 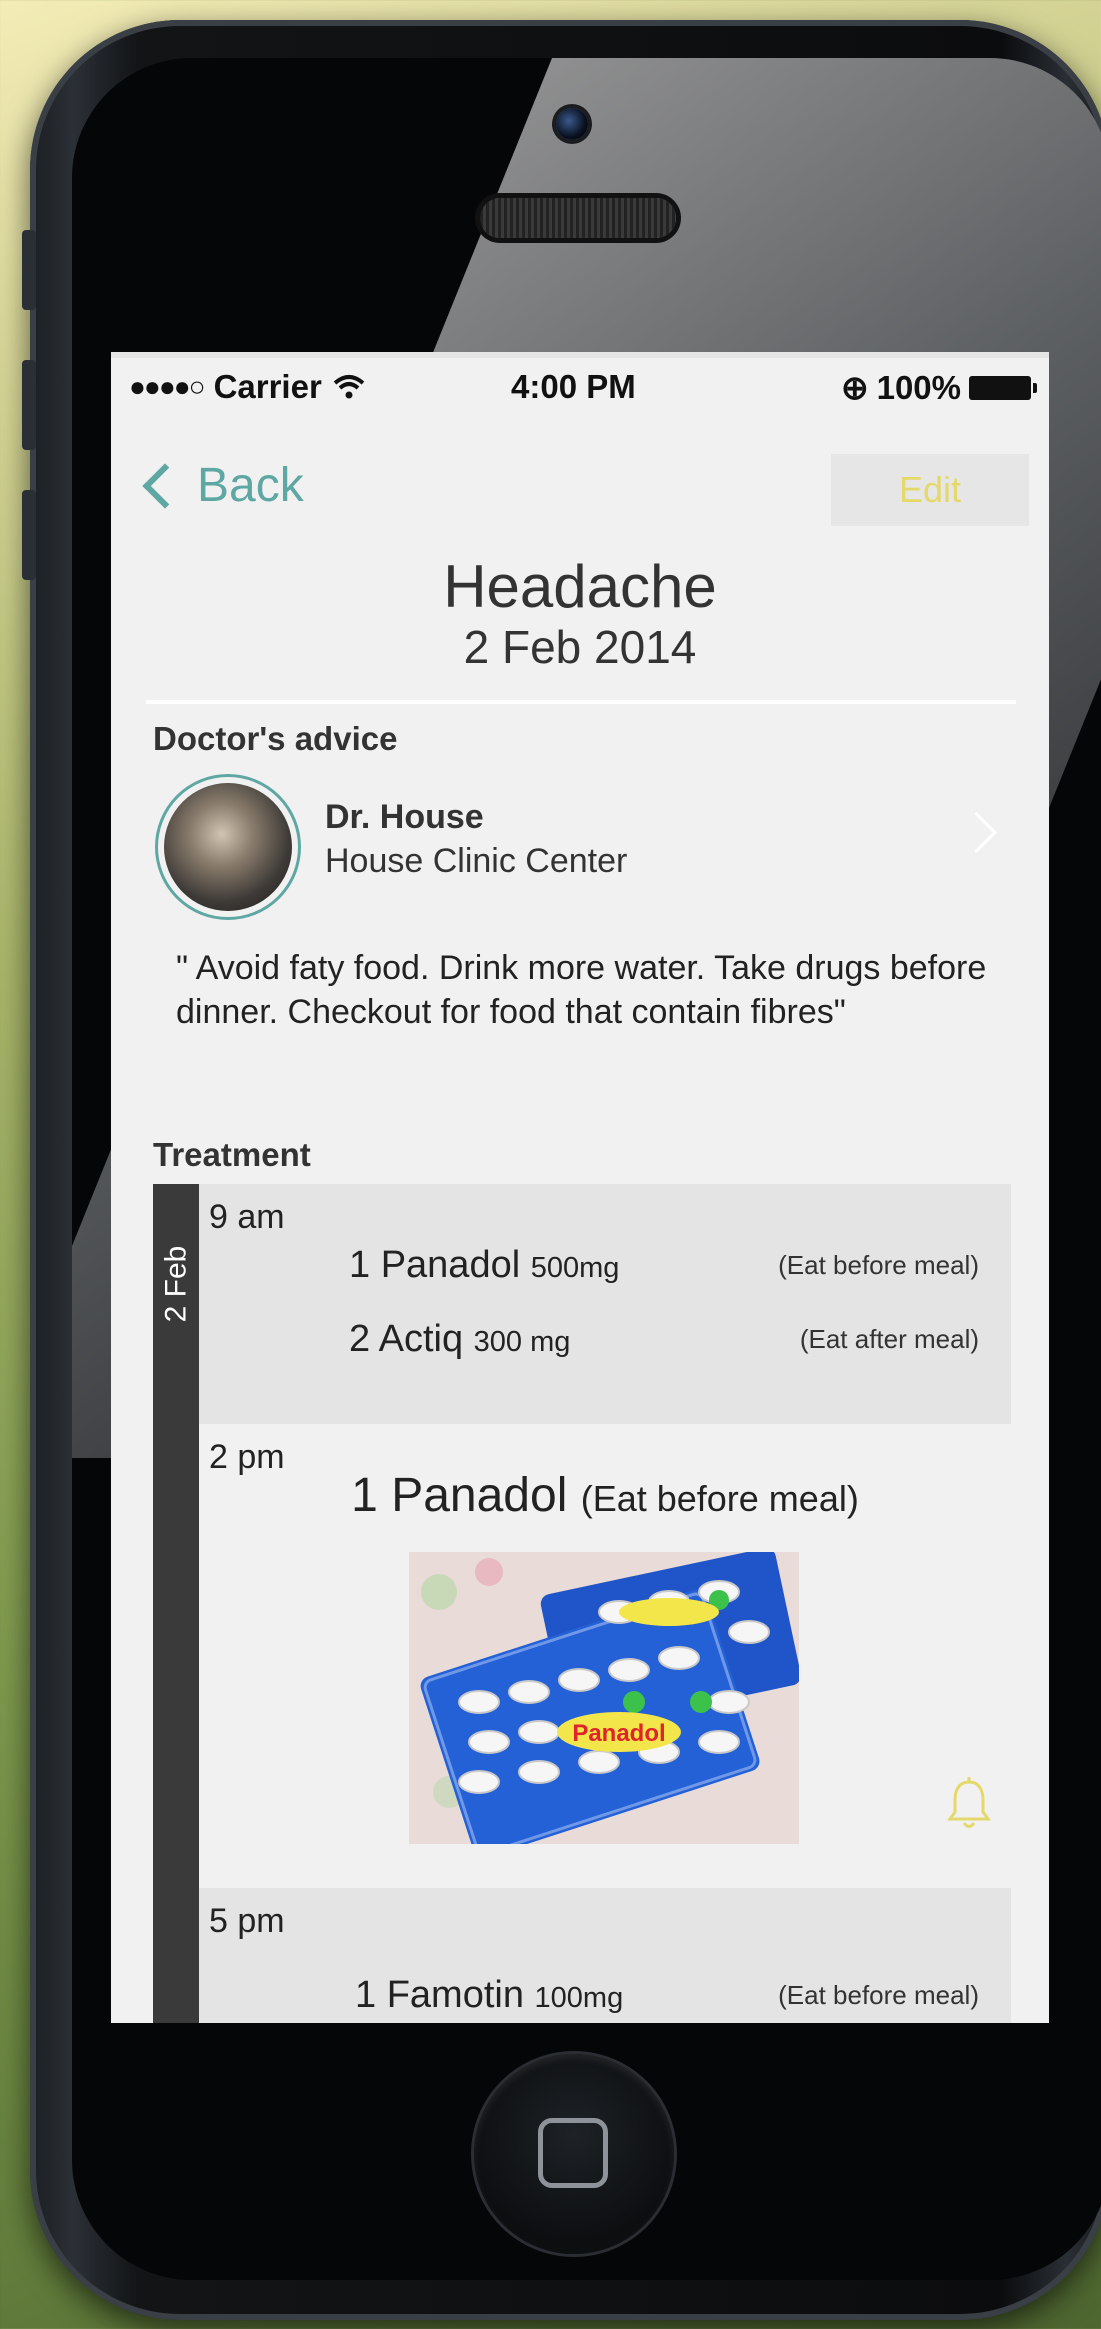 I want to click on chevron-right-icon, so click(x=976, y=832).